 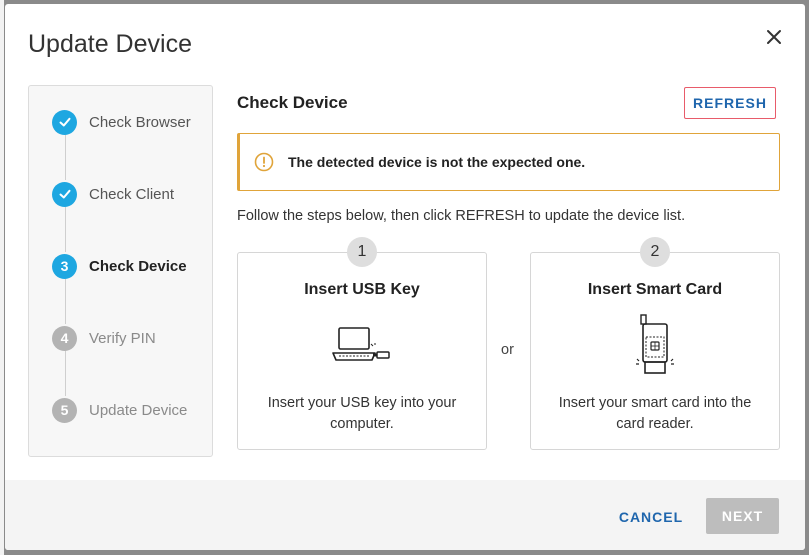 I want to click on cancel-button: CANCEL, so click(x=651, y=517).